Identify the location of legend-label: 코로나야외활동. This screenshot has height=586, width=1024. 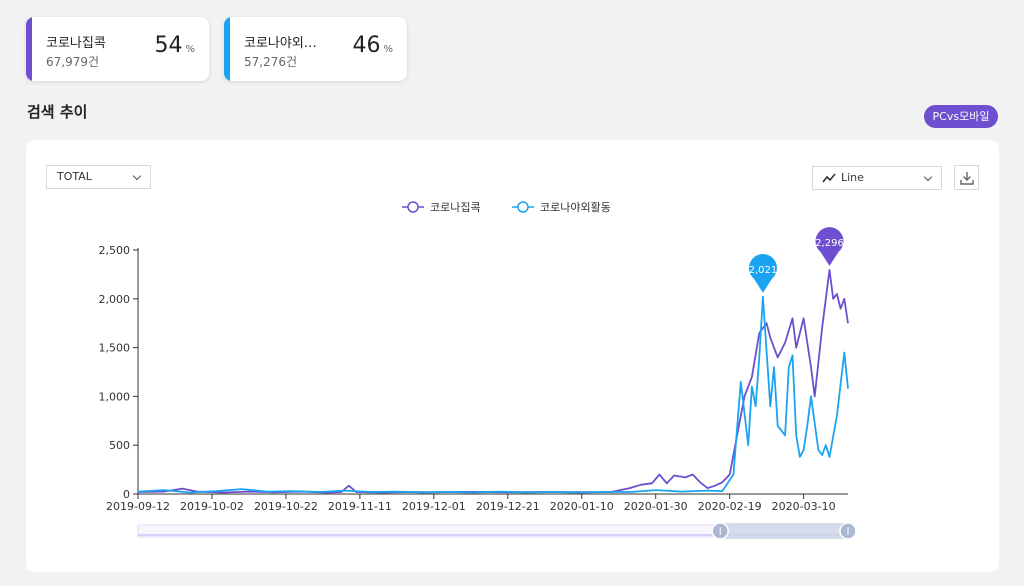
(575, 207).